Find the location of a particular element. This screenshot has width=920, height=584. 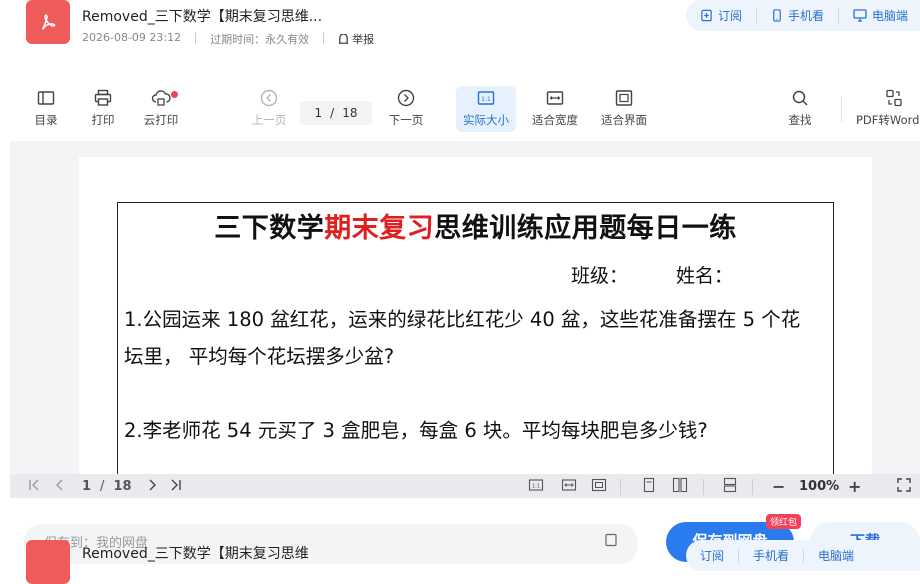

report-icon is located at coordinates (344, 38).